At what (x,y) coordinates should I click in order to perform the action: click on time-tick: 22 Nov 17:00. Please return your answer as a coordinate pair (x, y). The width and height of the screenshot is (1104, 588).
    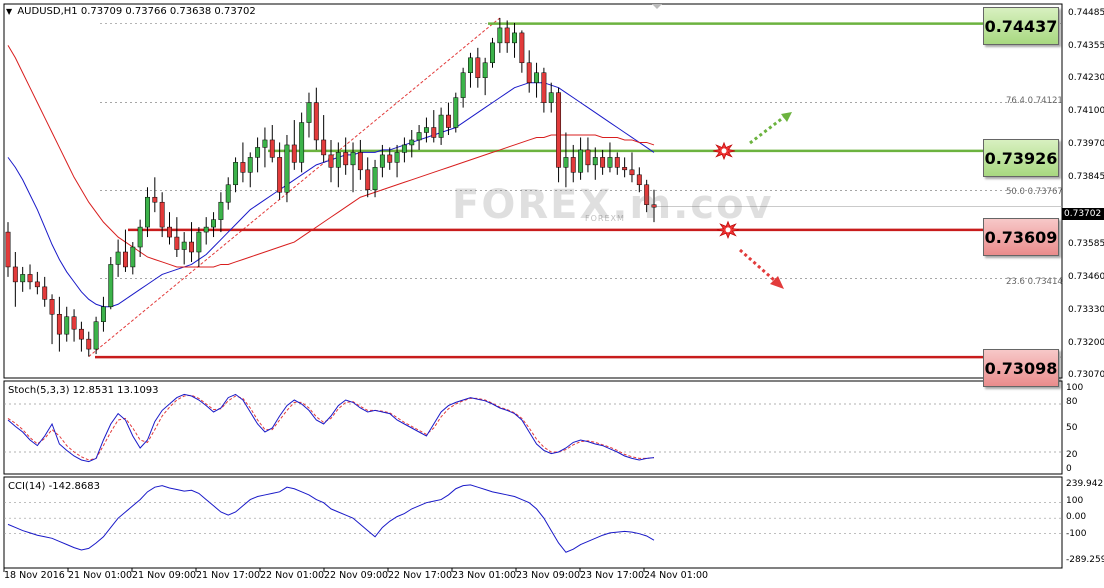
    Looking at the image, I should click on (420, 575).